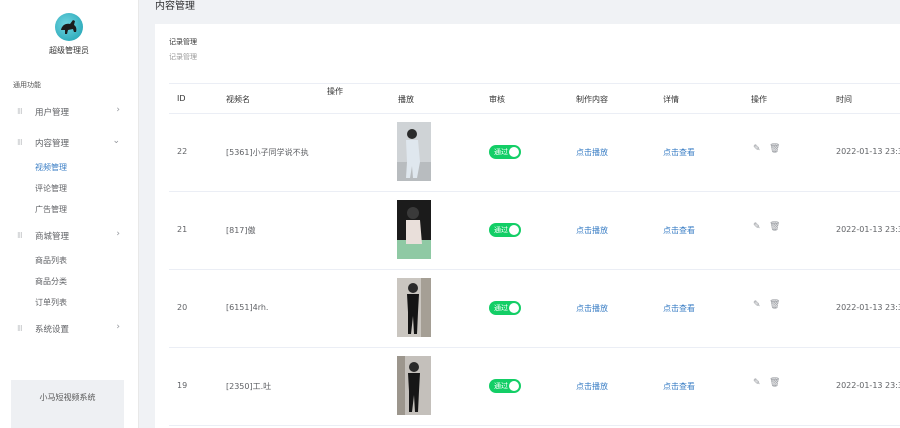  Describe the element at coordinates (267, 152) in the screenshot. I see `cell-title: [5361]小子同学说不执` at that location.